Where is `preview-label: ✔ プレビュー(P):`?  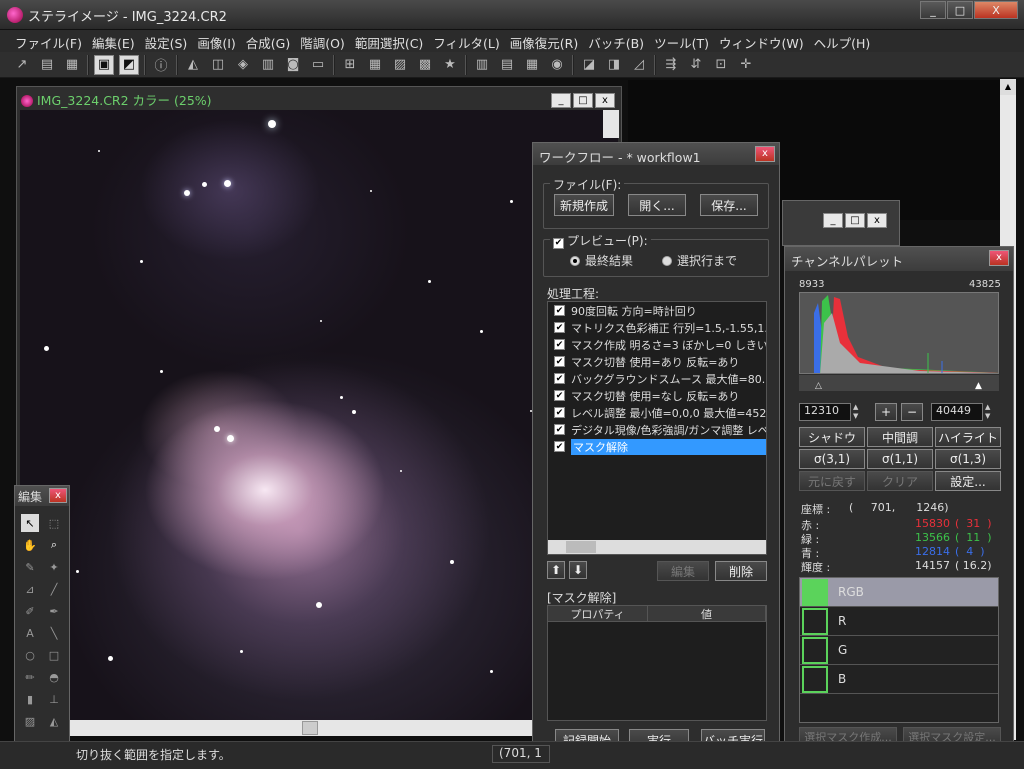
preview-label: ✔ プレビュー(P): is located at coordinates (600, 240).